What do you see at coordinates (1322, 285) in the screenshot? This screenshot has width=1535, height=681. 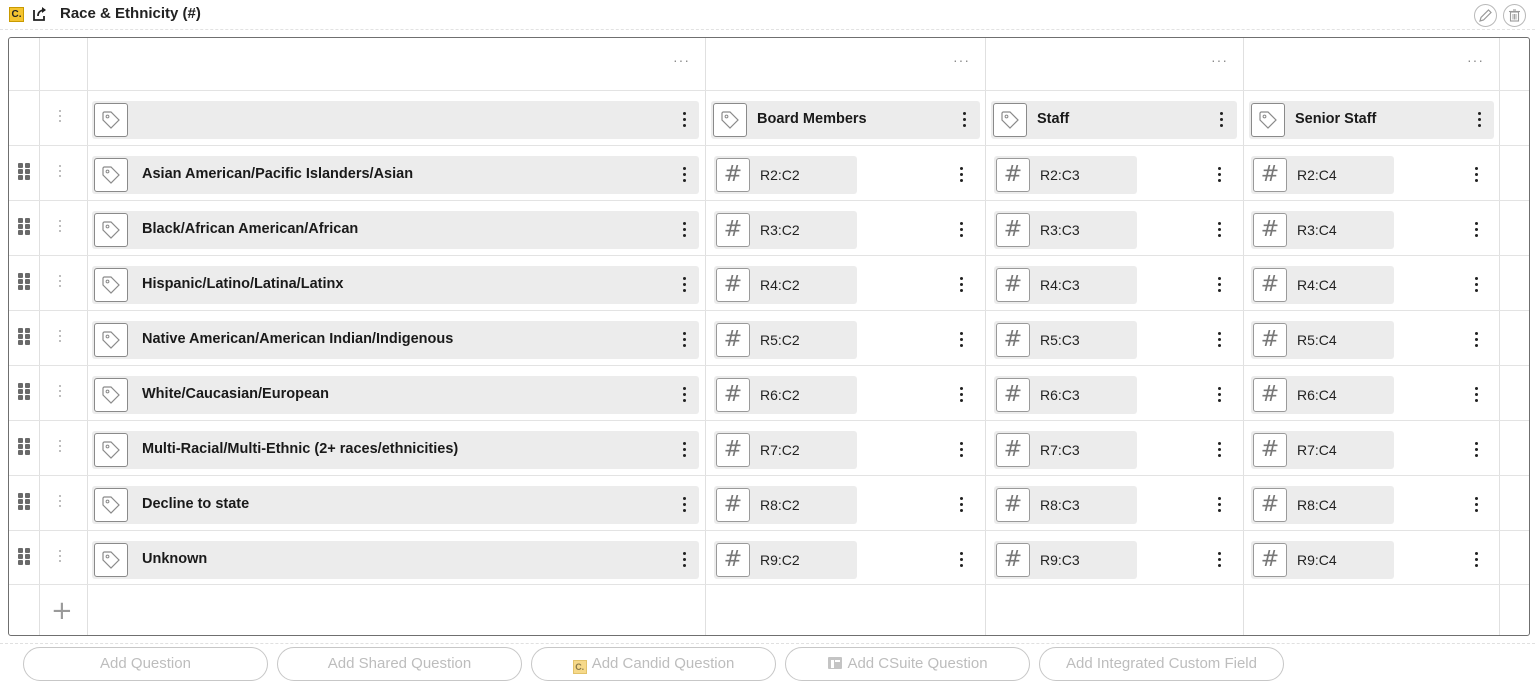 I see `number-cell: # R4:C4` at bounding box center [1322, 285].